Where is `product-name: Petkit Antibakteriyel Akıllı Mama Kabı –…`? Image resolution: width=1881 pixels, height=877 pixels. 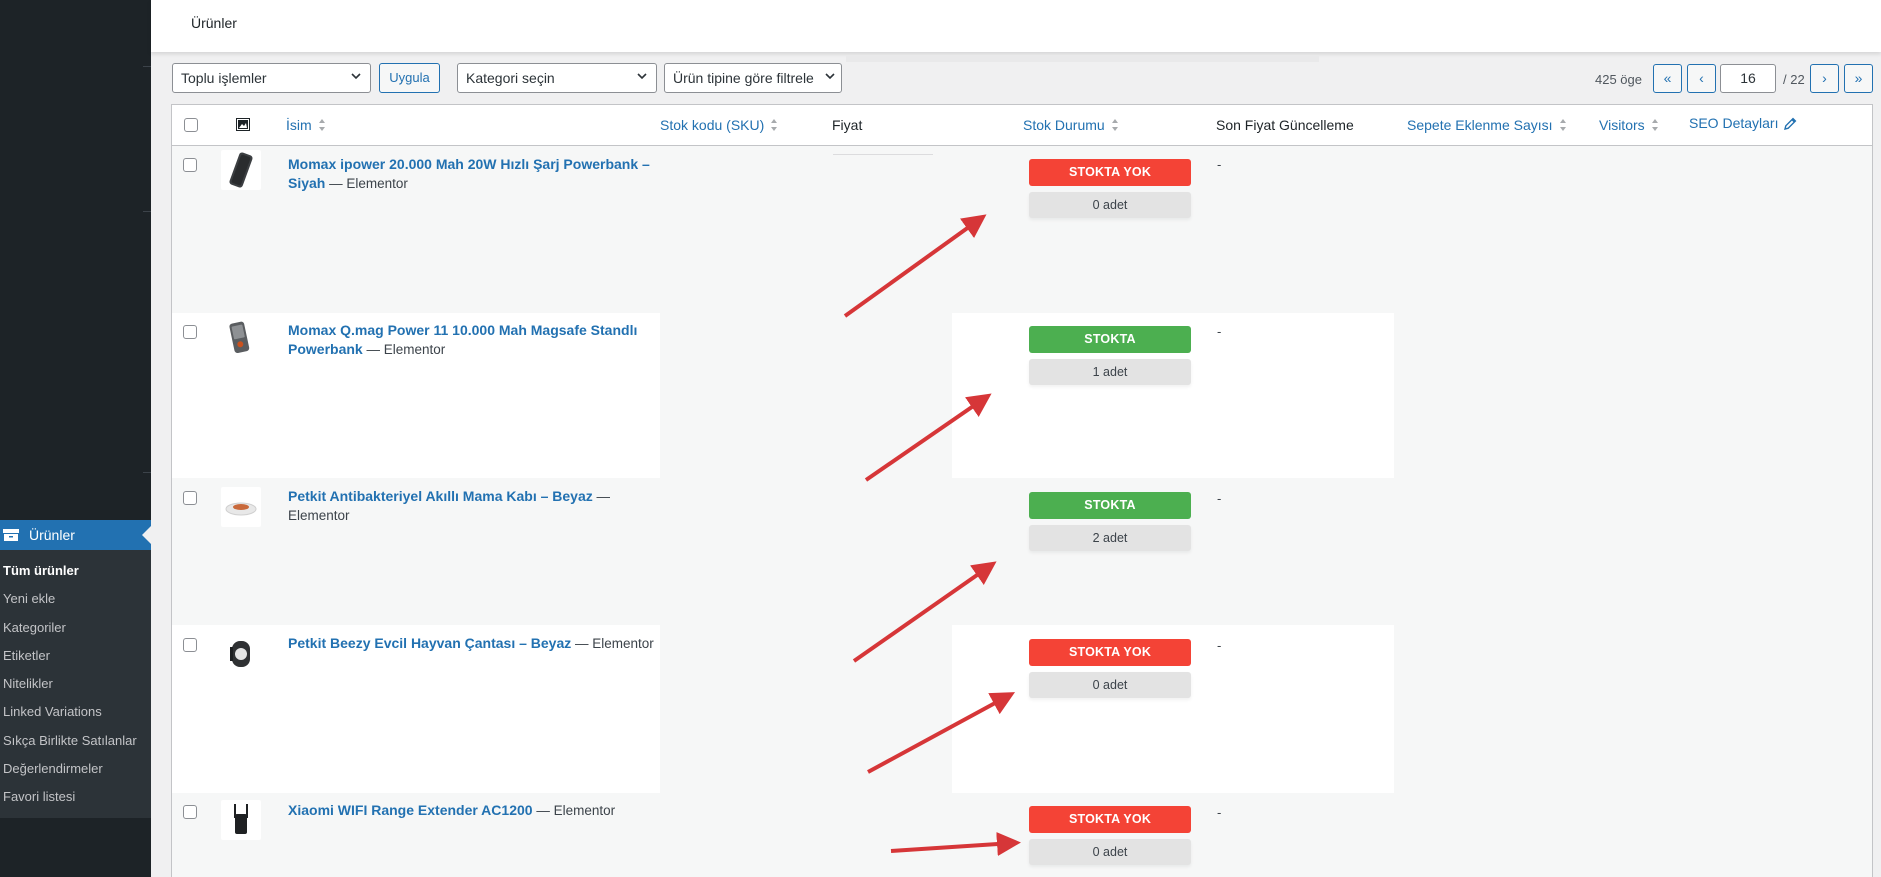
product-name: Petkit Antibakteriyel Akıllı Mama Kabı –… is located at coordinates (478, 506).